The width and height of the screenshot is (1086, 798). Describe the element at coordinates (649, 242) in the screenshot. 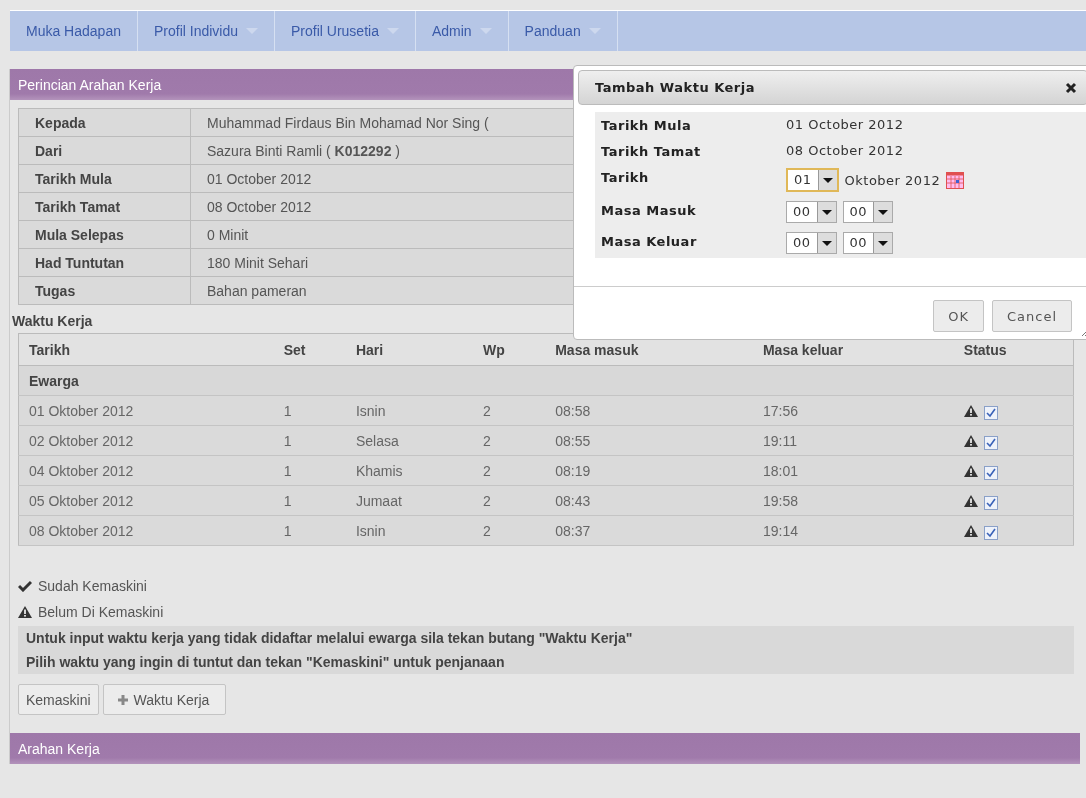

I see `field-label: Masa Keluar` at that location.